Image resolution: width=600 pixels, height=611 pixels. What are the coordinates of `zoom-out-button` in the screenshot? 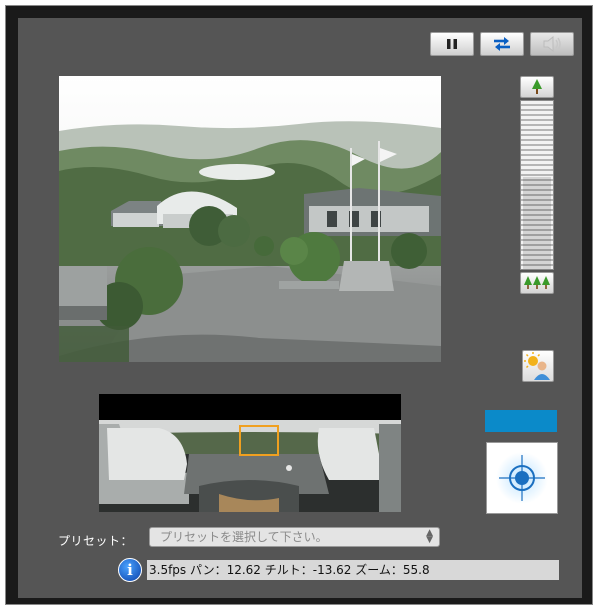 It's located at (537, 283).